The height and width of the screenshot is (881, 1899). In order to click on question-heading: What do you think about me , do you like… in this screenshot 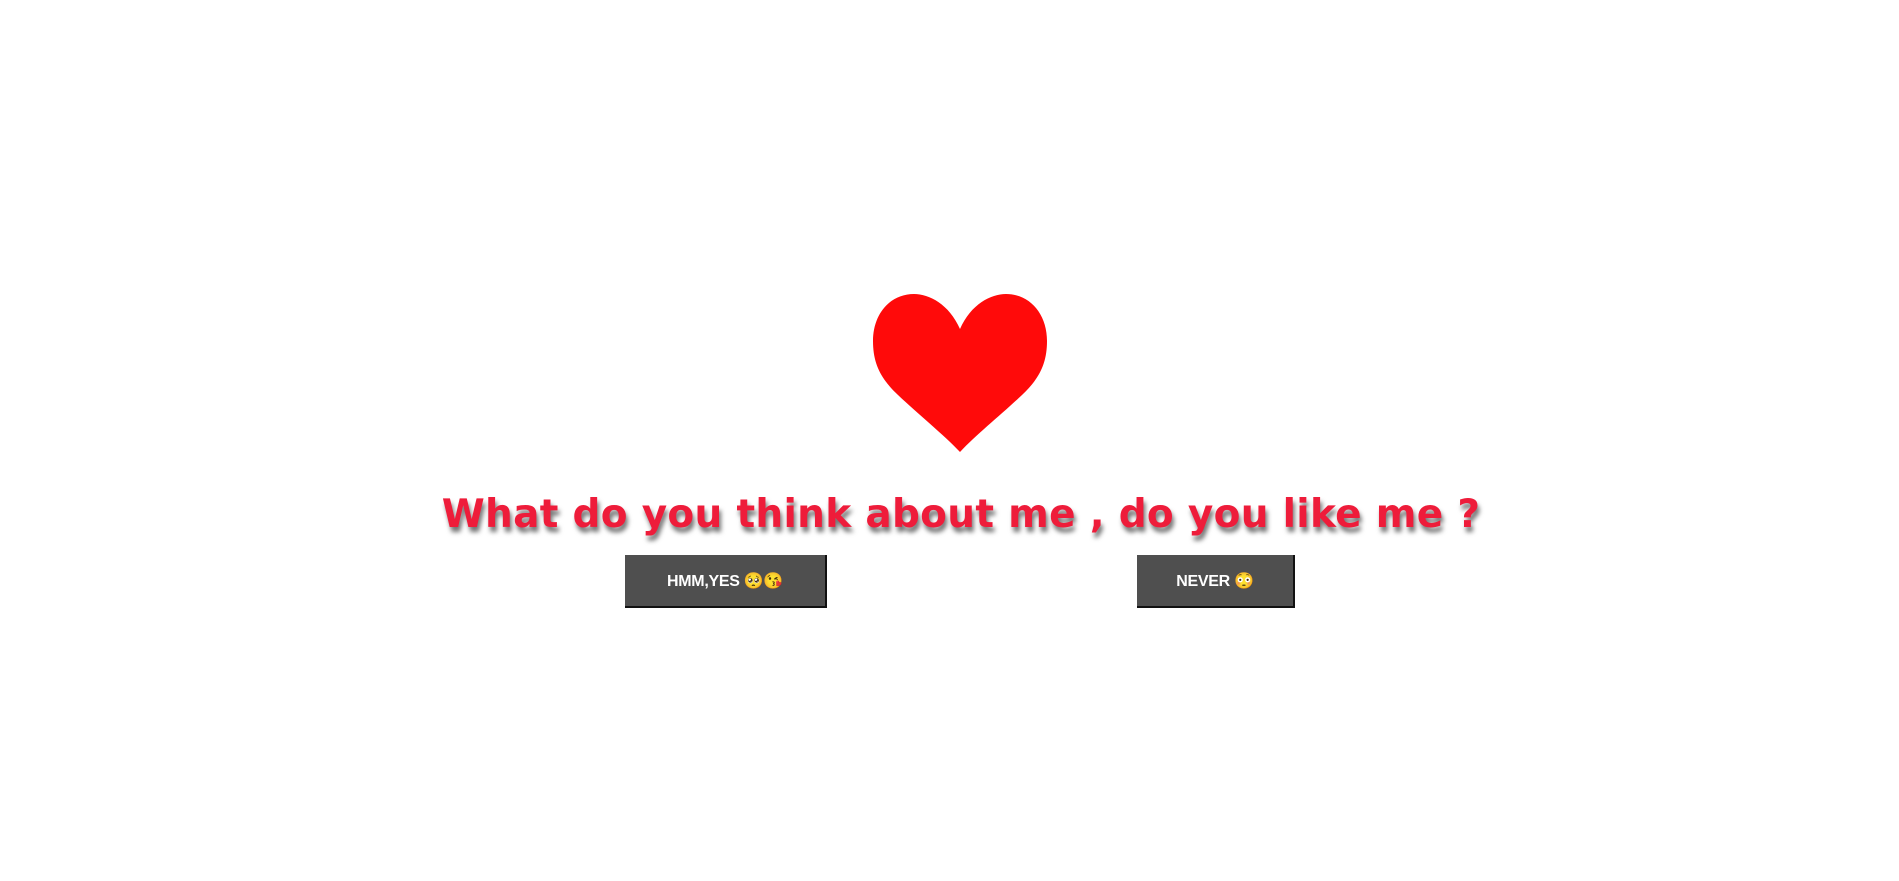, I will do `click(961, 514)`.